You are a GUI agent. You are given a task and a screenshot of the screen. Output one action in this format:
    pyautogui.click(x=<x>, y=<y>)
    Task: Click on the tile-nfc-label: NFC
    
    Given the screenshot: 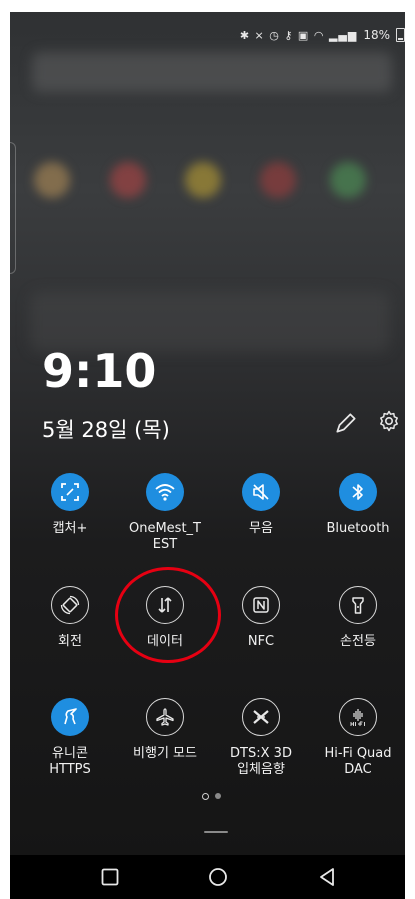 What is the action you would take?
    pyautogui.click(x=261, y=641)
    